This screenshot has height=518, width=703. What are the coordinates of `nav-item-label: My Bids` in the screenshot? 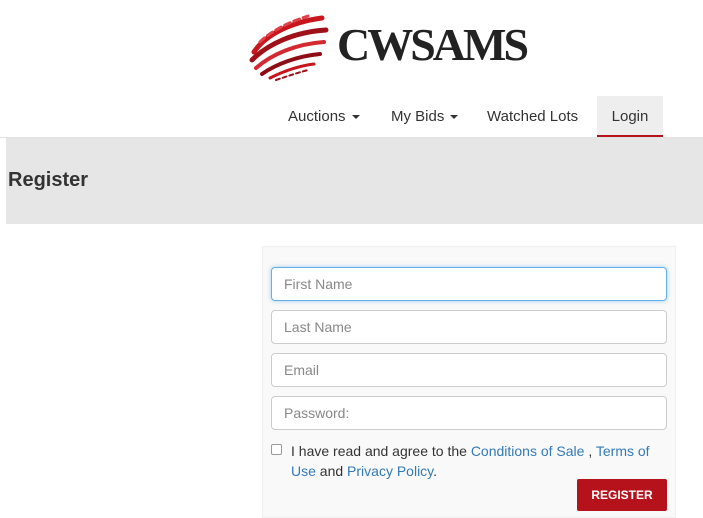 It's located at (418, 116).